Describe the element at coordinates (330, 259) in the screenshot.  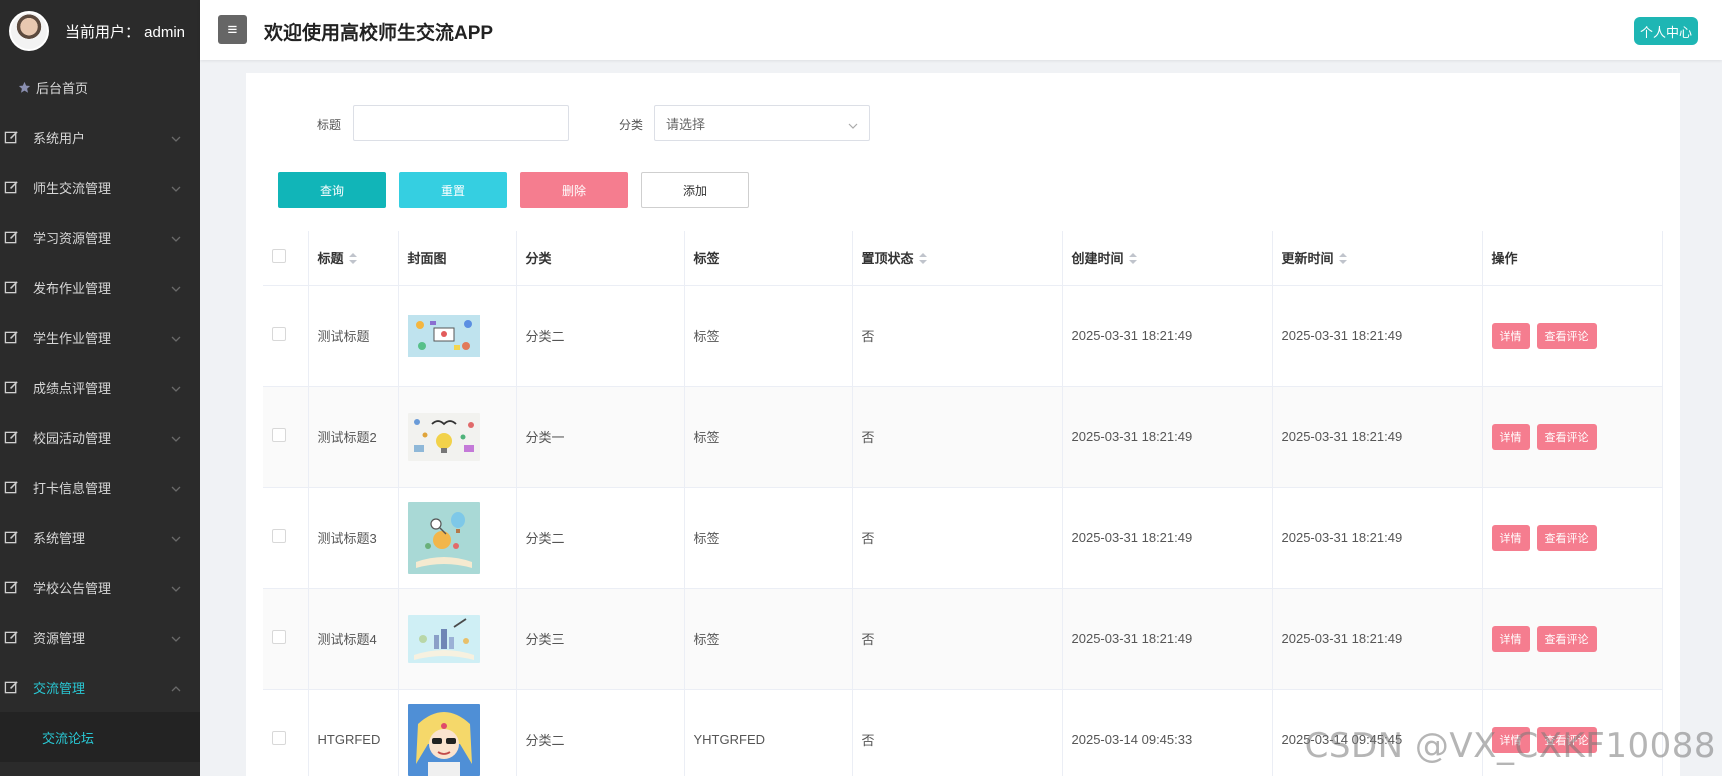
I see `col-title-label: 标题` at that location.